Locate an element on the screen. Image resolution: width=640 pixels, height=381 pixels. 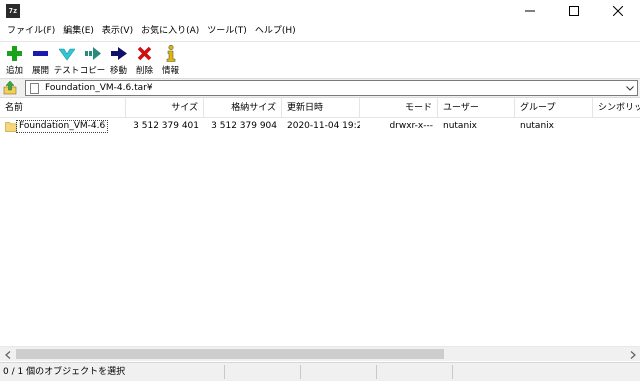
scroll-left-button is located at coordinates (7, 354).